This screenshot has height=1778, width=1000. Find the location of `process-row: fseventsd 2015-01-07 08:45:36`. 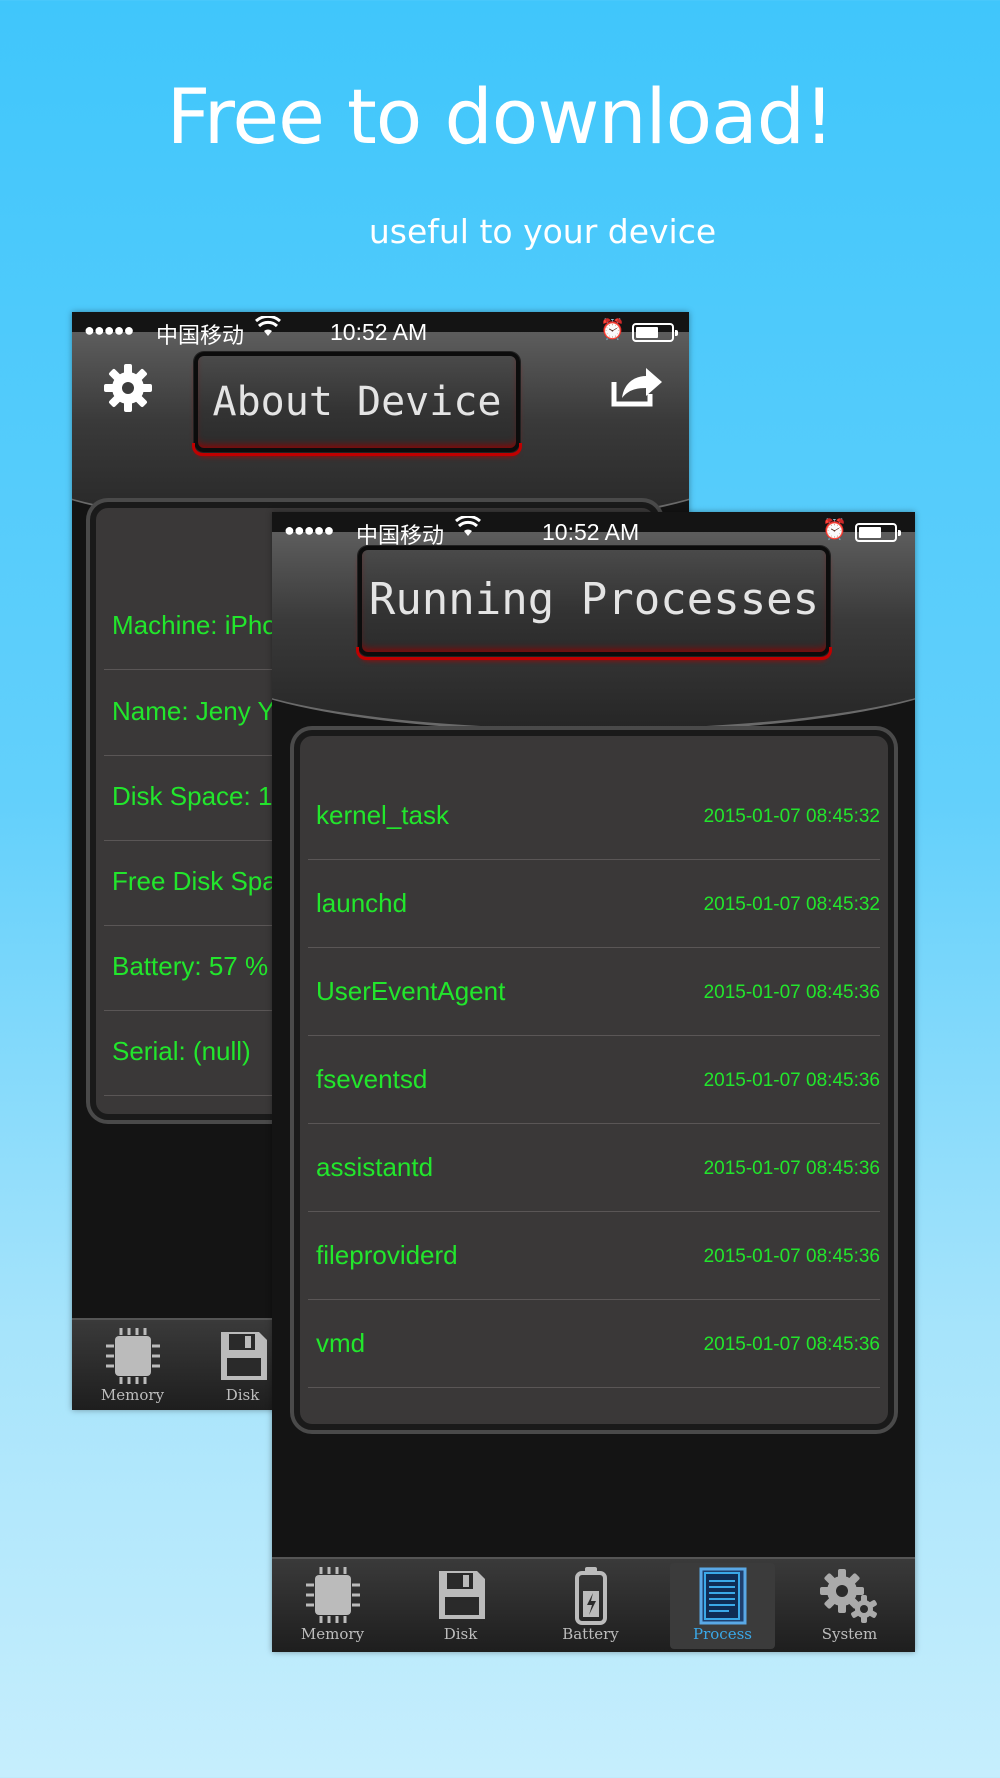

process-row: fseventsd 2015-01-07 08:45:36 is located at coordinates (594, 1080).